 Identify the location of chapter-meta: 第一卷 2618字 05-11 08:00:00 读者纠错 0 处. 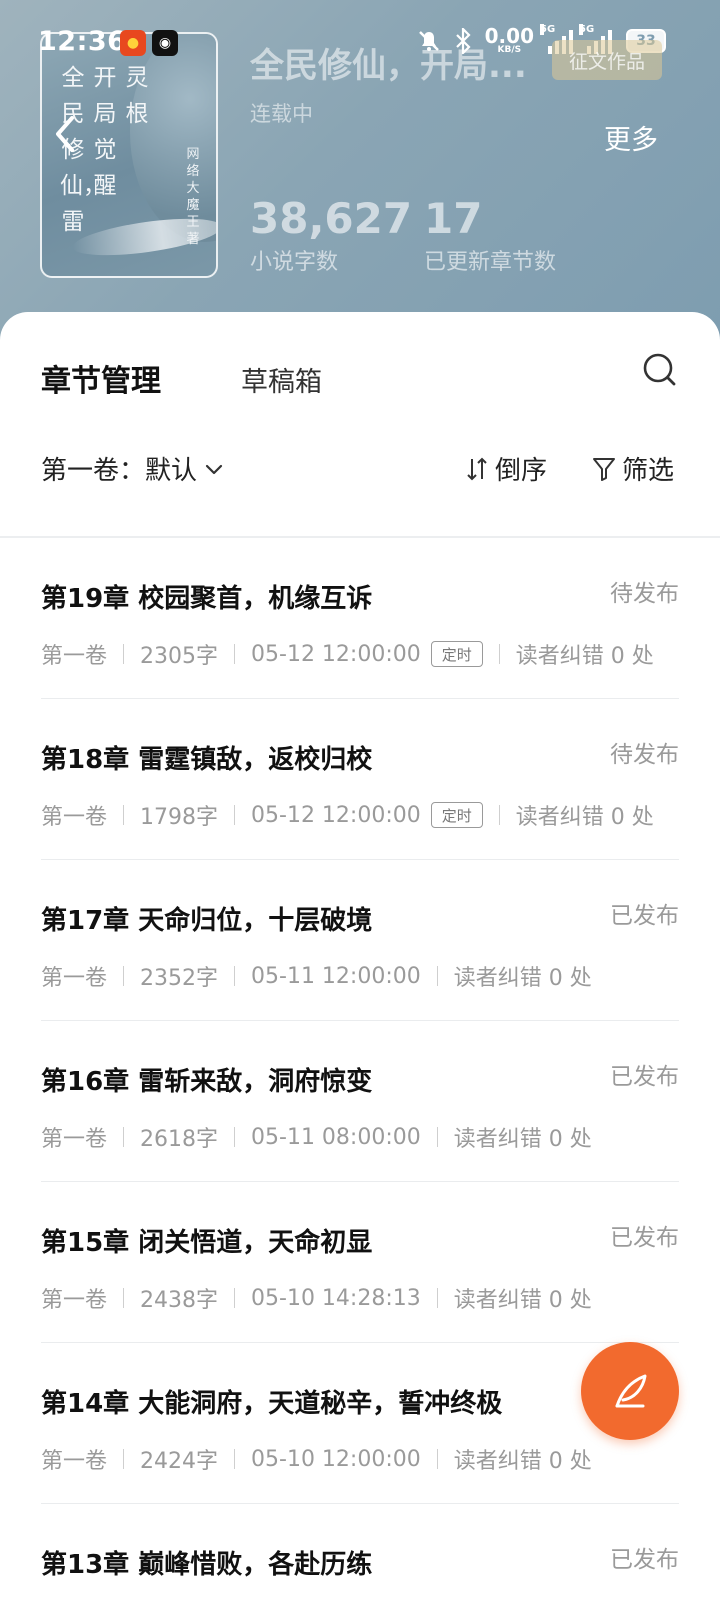
(316, 1137).